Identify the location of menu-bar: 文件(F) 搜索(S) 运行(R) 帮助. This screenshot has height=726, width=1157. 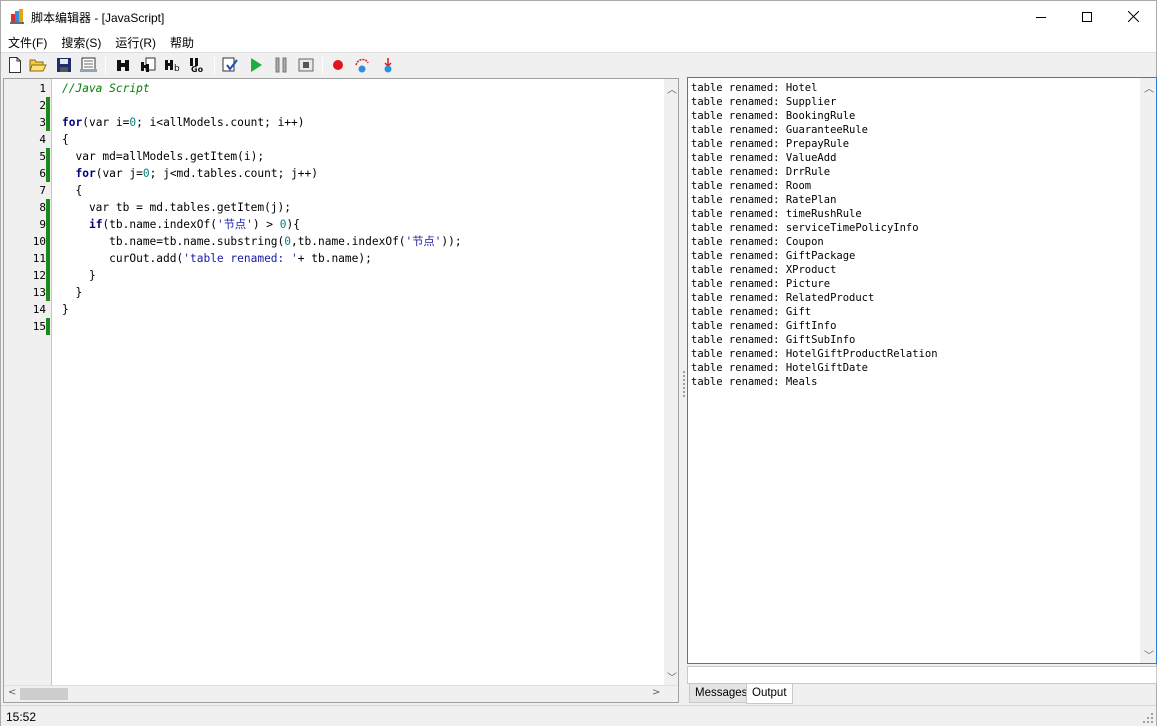
(578, 42).